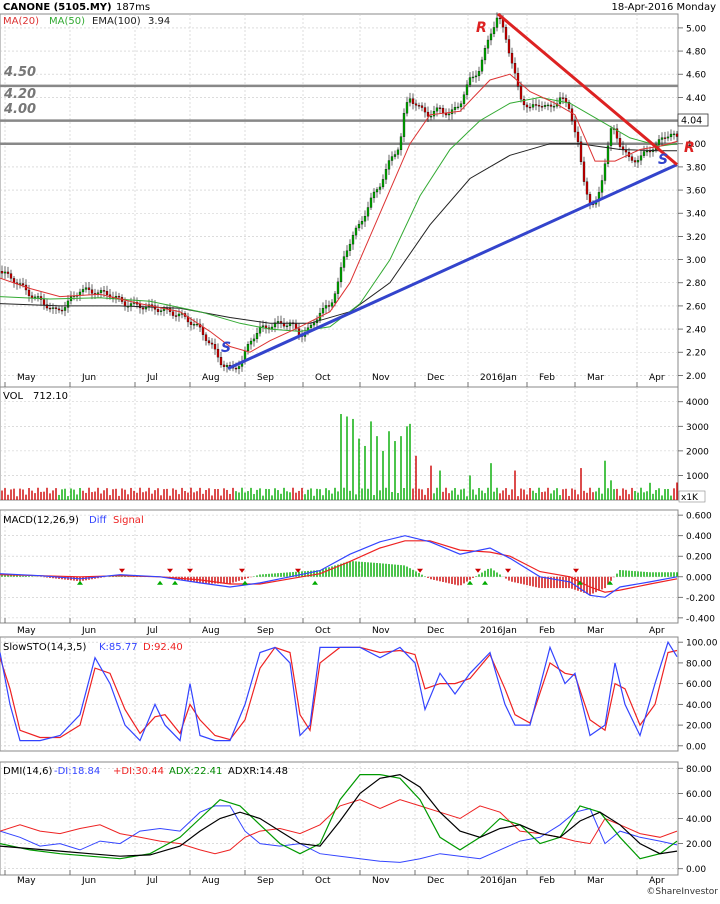  Describe the element at coordinates (697, 403) in the screenshot. I see `y-tick-label: 4000` at that location.